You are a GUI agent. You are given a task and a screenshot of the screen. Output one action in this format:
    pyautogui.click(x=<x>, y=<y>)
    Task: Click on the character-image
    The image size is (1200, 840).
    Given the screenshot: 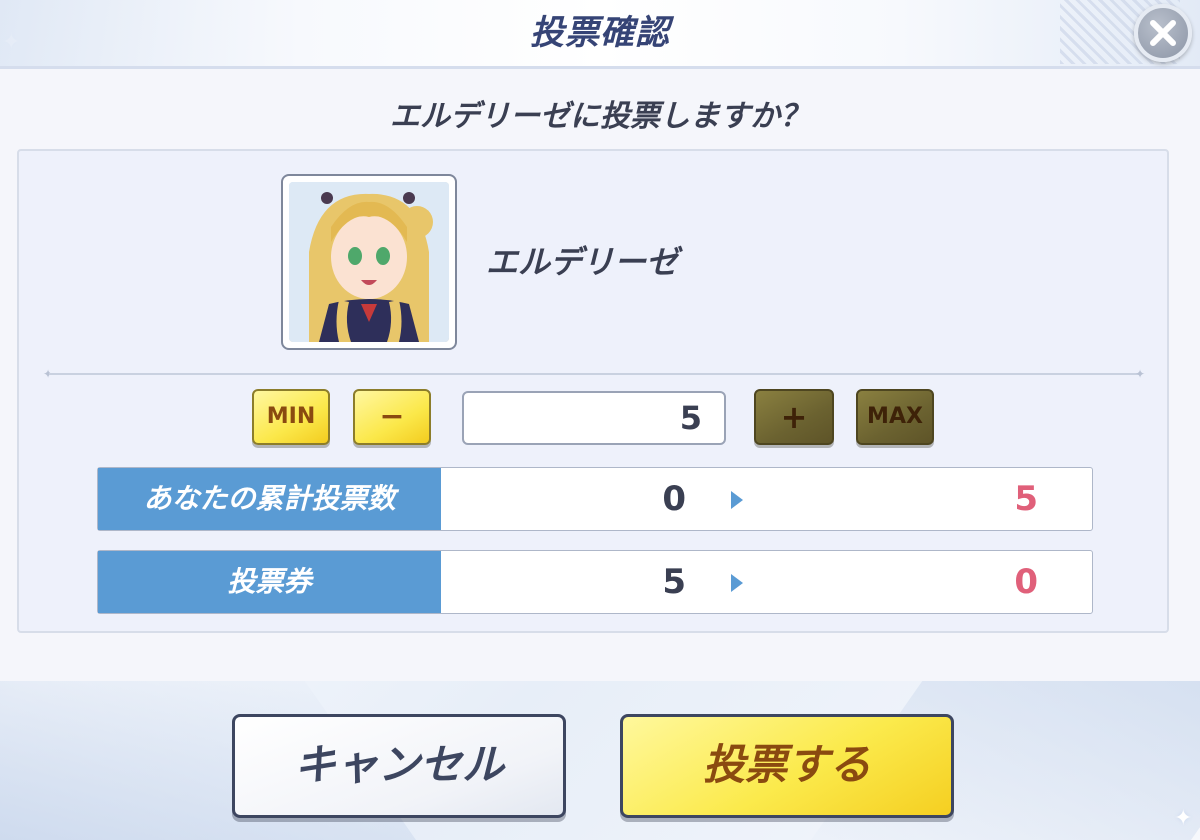 What is the action you would take?
    pyautogui.click(x=369, y=262)
    